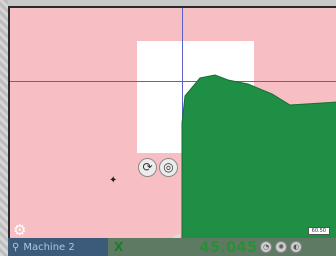 This screenshot has height=256, width=336. Describe the element at coordinates (266, 247) in the screenshot. I see `zero-axis-icon: ◔` at that location.